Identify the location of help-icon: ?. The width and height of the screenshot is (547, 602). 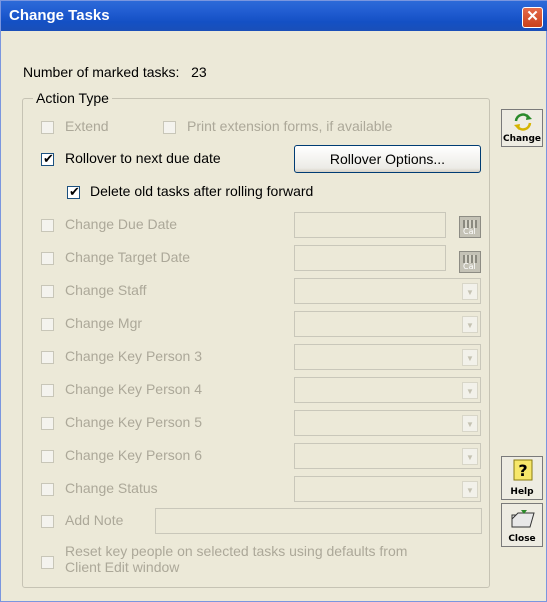
(523, 470).